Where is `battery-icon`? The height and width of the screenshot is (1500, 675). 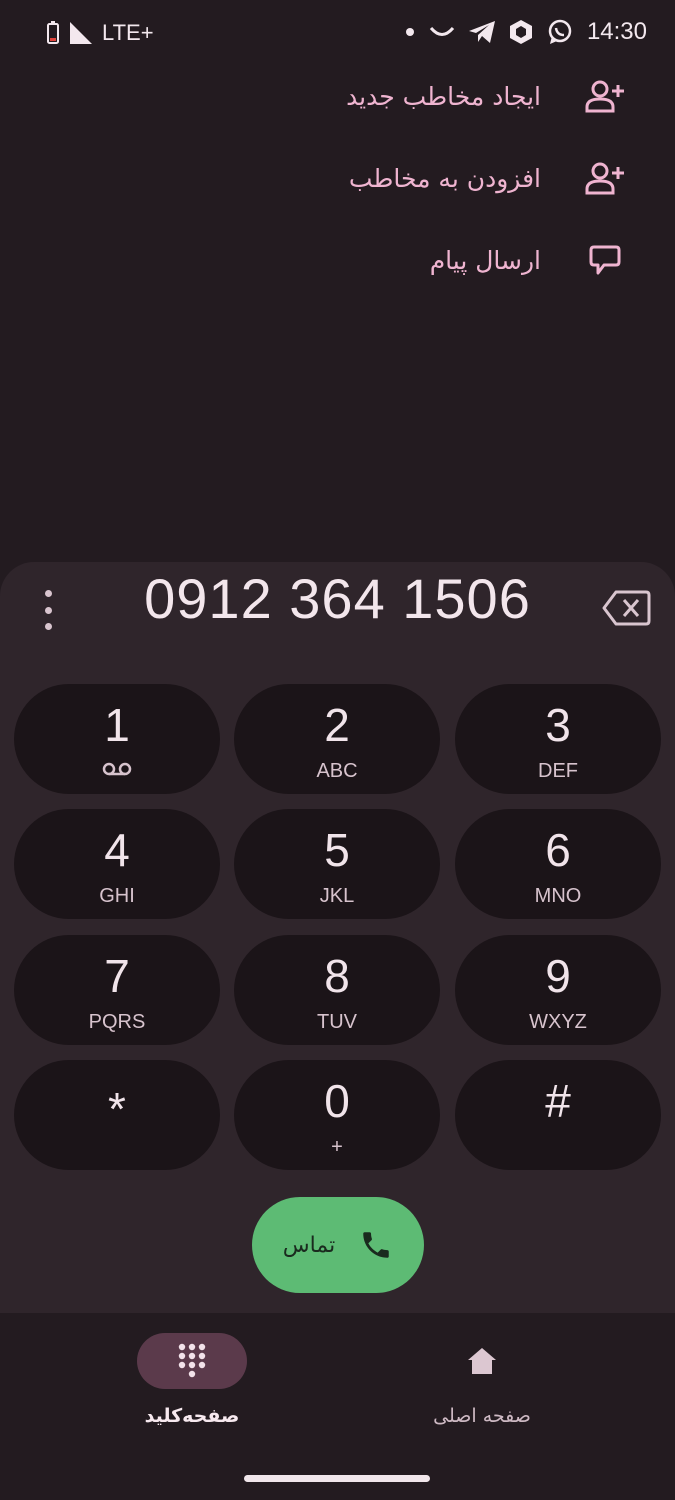 battery-icon is located at coordinates (53, 32).